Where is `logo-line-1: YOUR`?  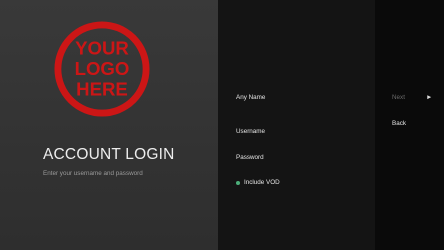
logo-line-1: YOUR is located at coordinates (102, 47).